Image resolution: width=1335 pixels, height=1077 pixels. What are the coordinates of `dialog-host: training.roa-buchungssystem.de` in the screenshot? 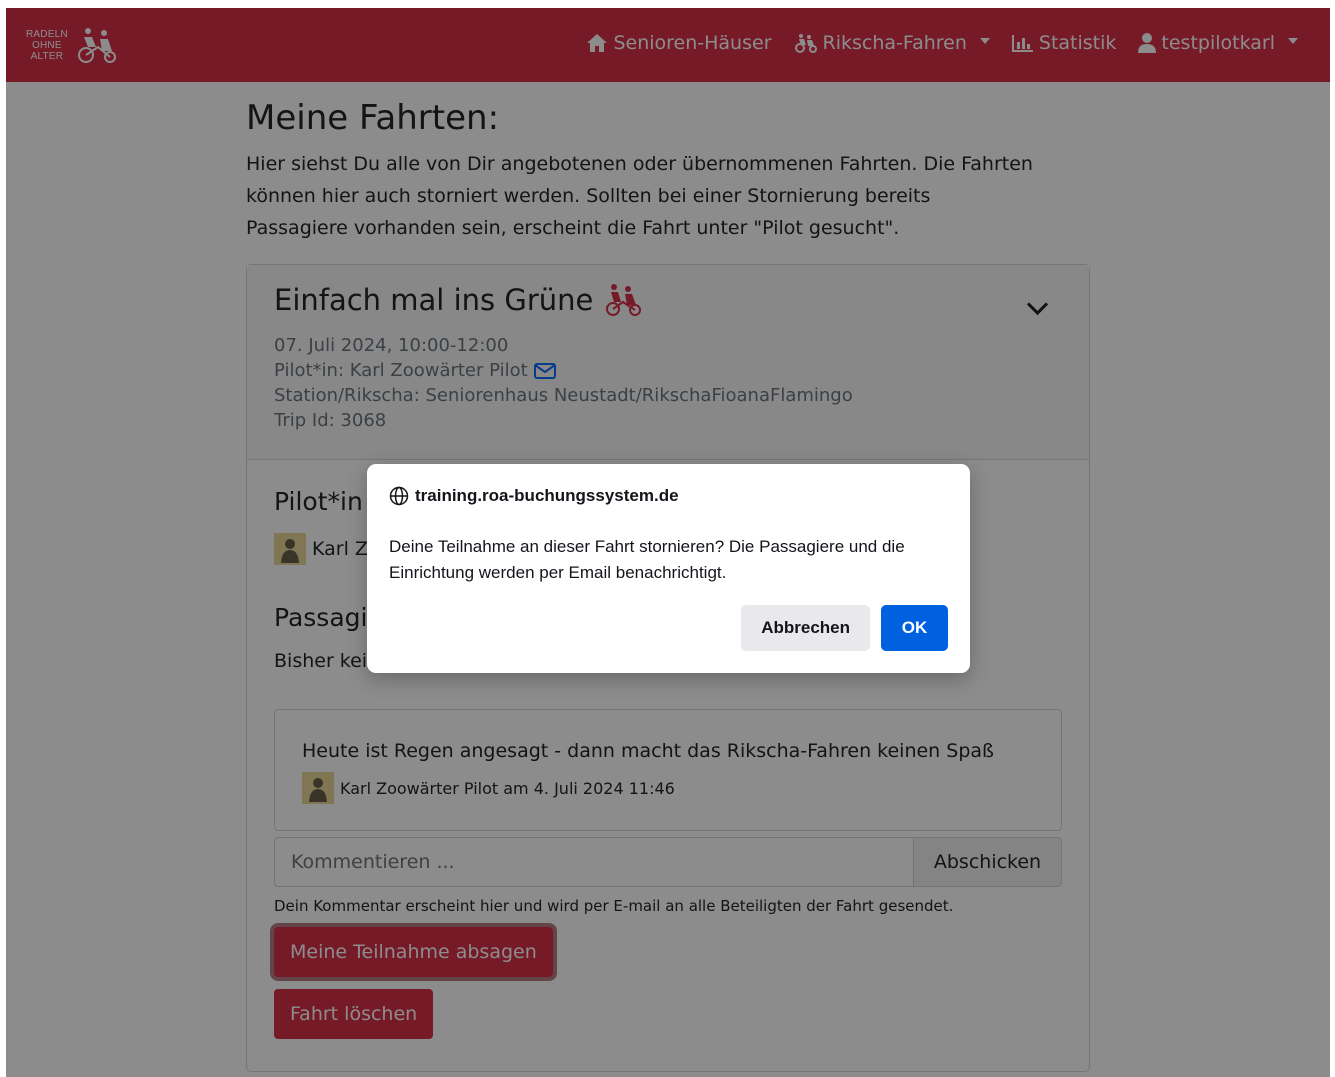 It's located at (534, 496).